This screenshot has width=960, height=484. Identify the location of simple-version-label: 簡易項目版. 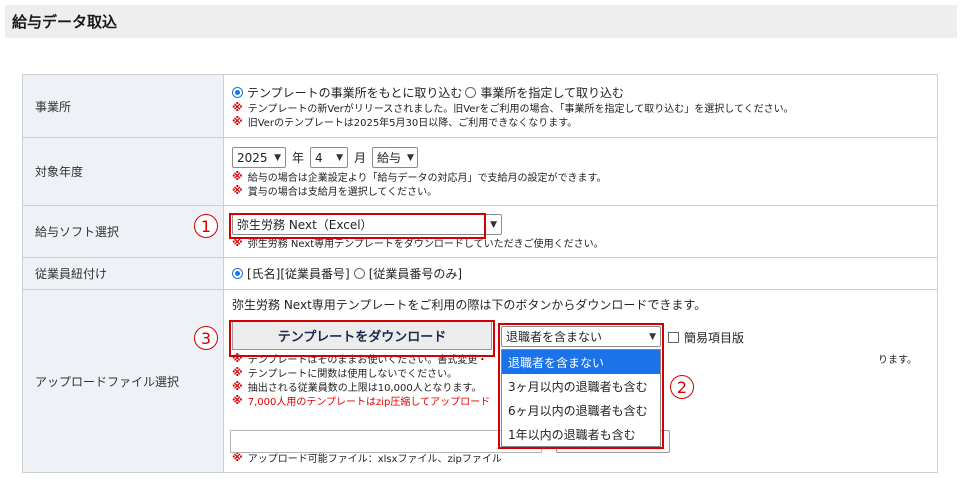
(714, 338).